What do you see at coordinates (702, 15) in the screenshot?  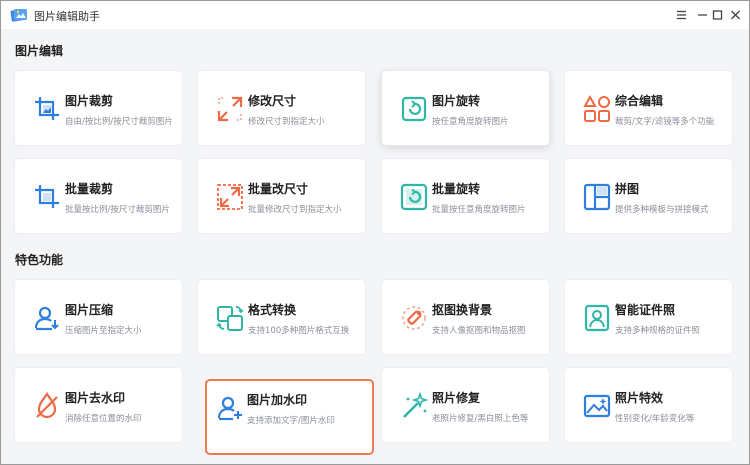 I see `minimize-icon` at bounding box center [702, 15].